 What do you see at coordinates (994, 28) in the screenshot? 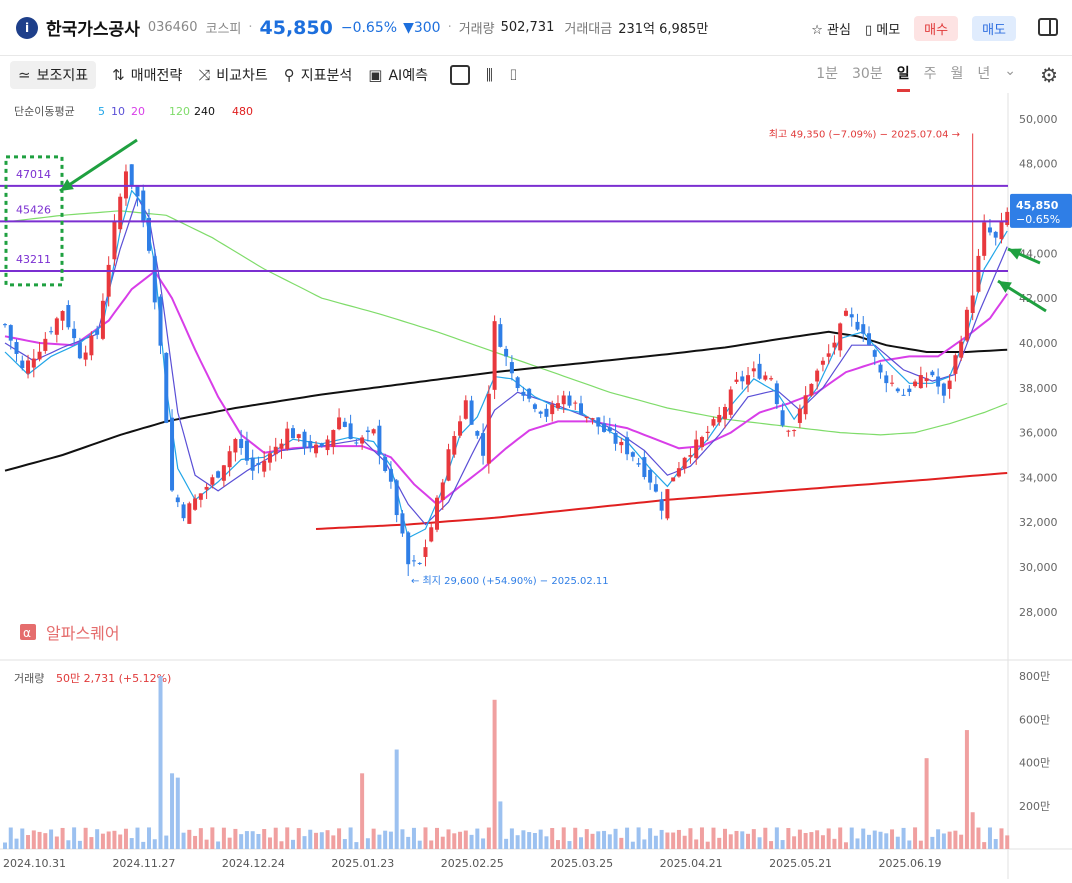
I see `sell-button: 매도` at bounding box center [994, 28].